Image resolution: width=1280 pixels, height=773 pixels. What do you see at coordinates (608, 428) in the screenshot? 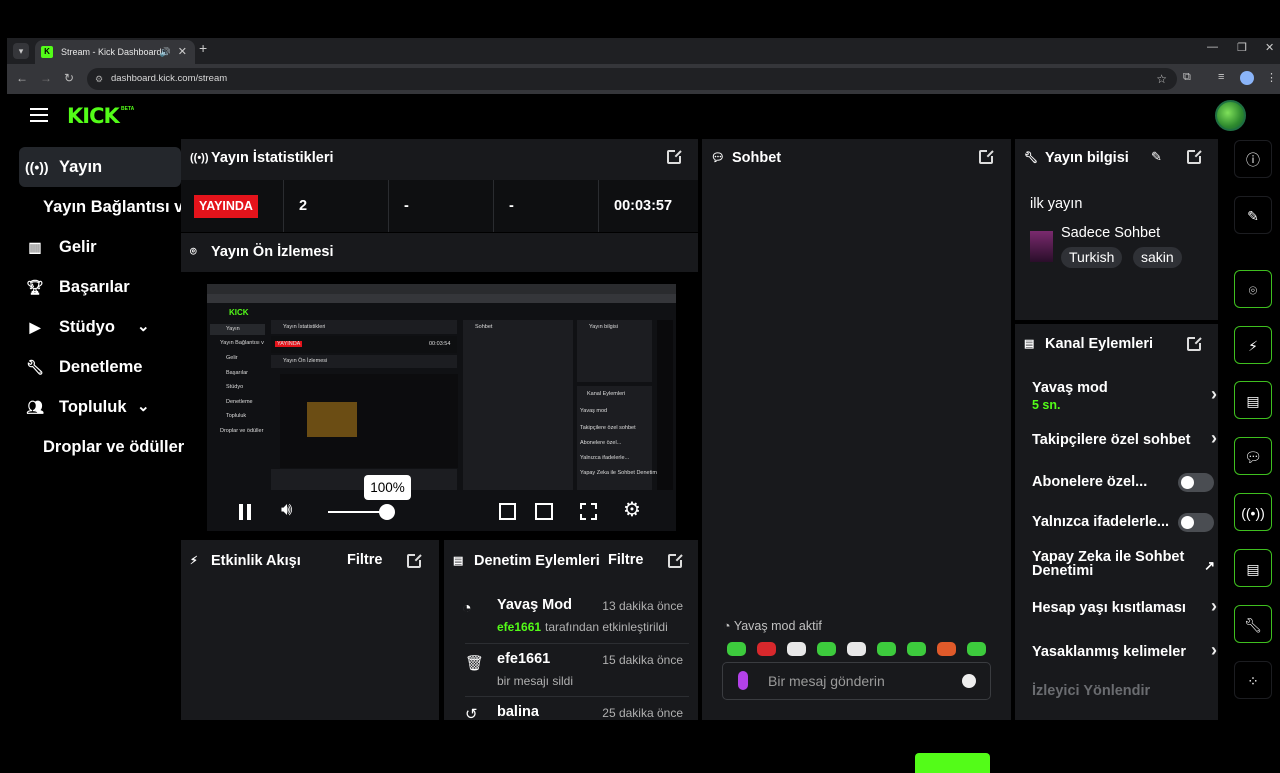
I see `mini-action: Takipçilere özel sohbet` at bounding box center [608, 428].